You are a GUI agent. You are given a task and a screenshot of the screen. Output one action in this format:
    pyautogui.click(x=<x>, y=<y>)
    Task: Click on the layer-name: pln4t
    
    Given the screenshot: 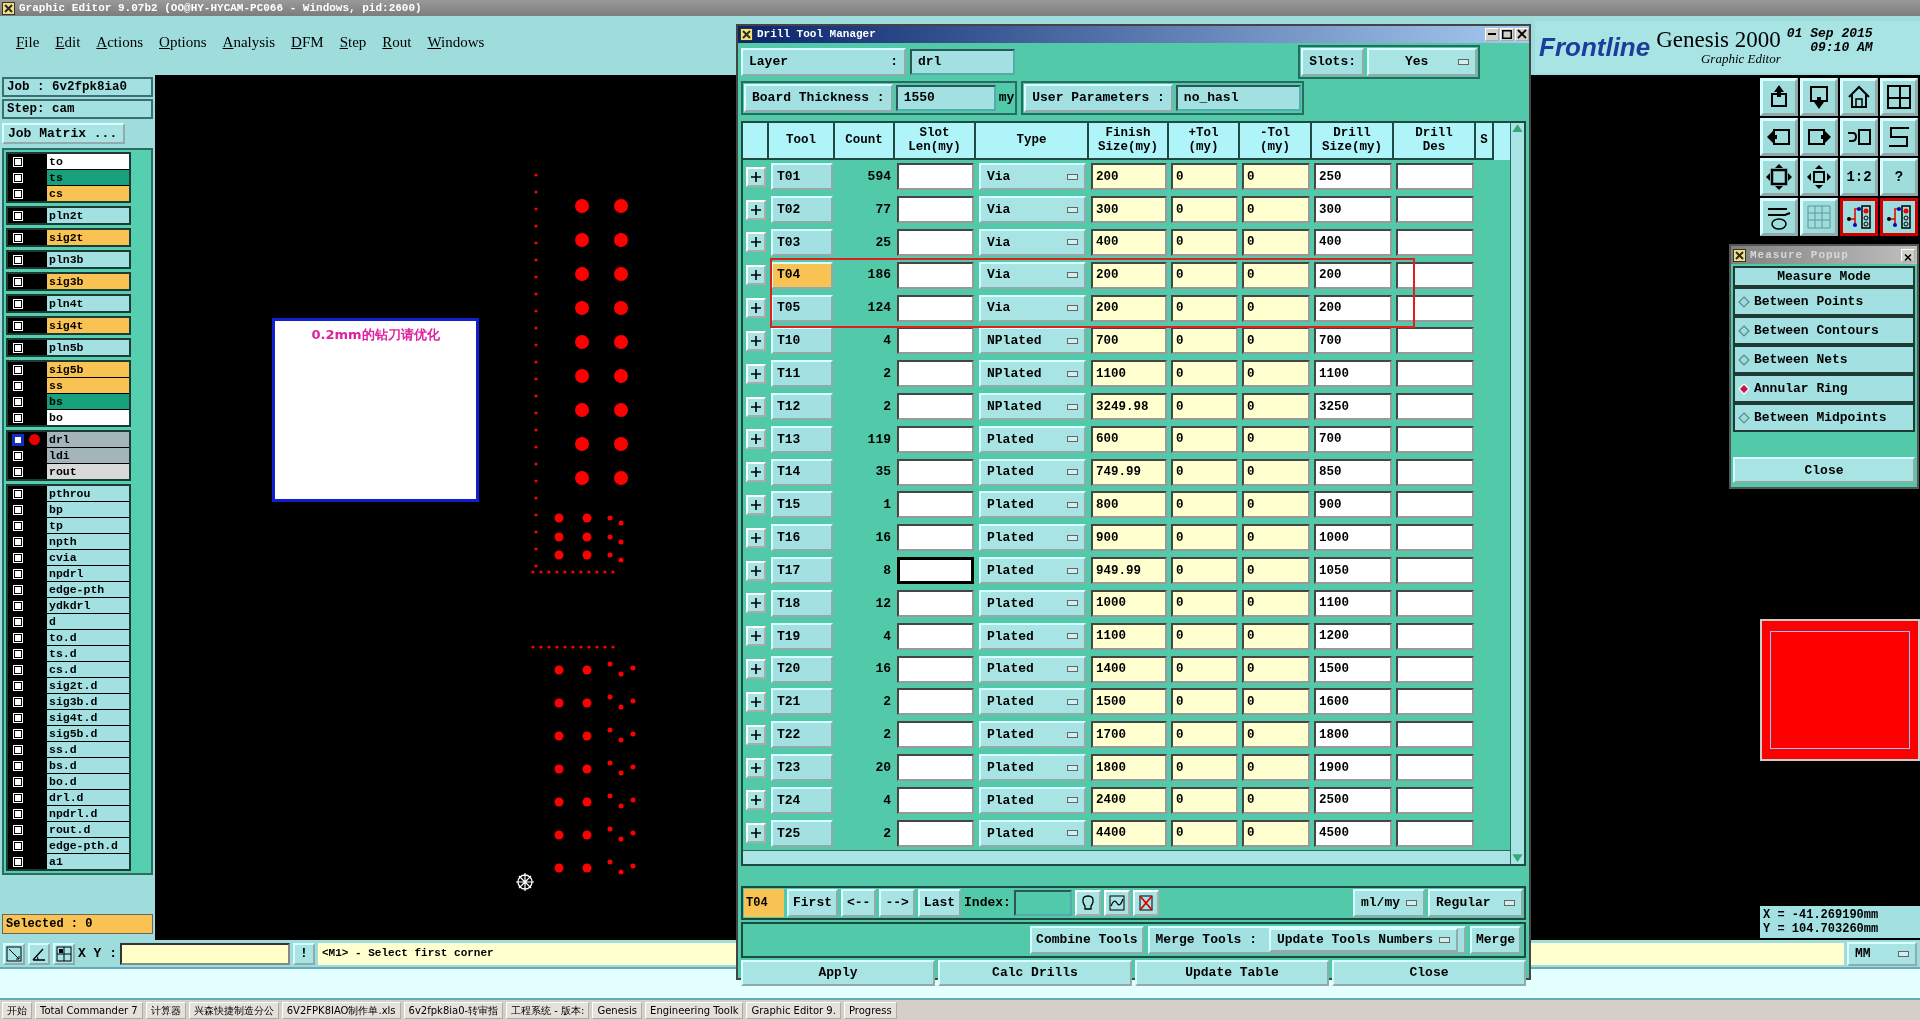 What is the action you would take?
    pyautogui.click(x=88, y=303)
    